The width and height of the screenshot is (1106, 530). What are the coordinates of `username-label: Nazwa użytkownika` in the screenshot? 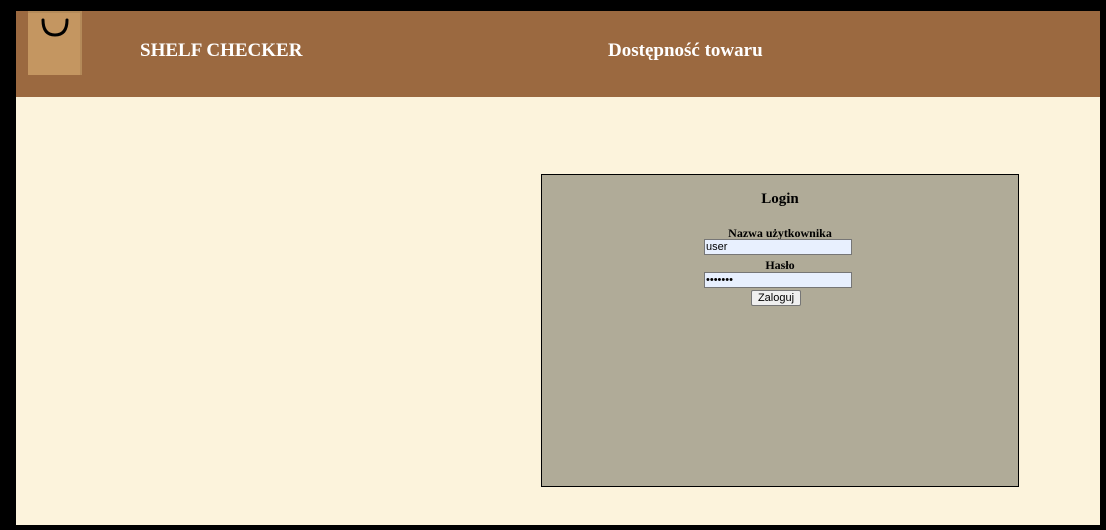 It's located at (780, 233).